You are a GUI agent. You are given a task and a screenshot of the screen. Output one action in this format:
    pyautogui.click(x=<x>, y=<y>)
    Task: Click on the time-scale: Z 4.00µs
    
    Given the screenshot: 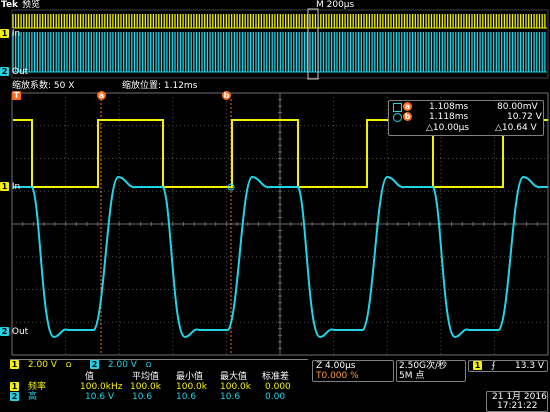 What is the action you would take?
    pyautogui.click(x=336, y=366)
    